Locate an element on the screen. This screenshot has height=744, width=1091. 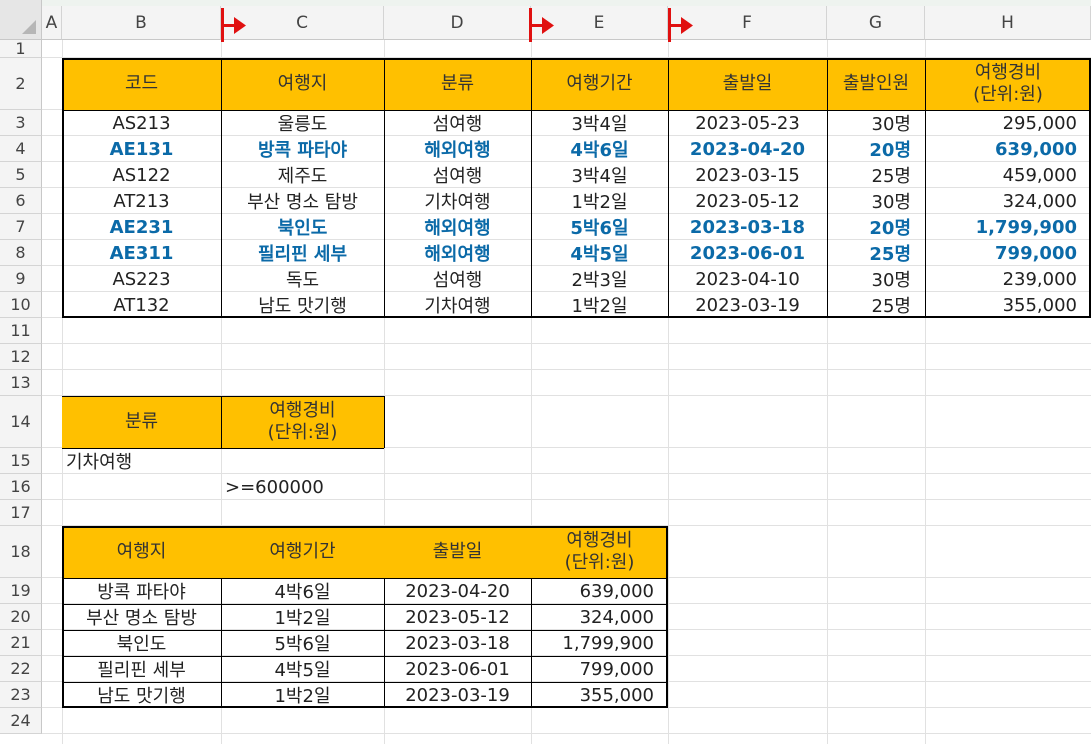
cell-departure-date: 2023-04-10 is located at coordinates (747, 279).